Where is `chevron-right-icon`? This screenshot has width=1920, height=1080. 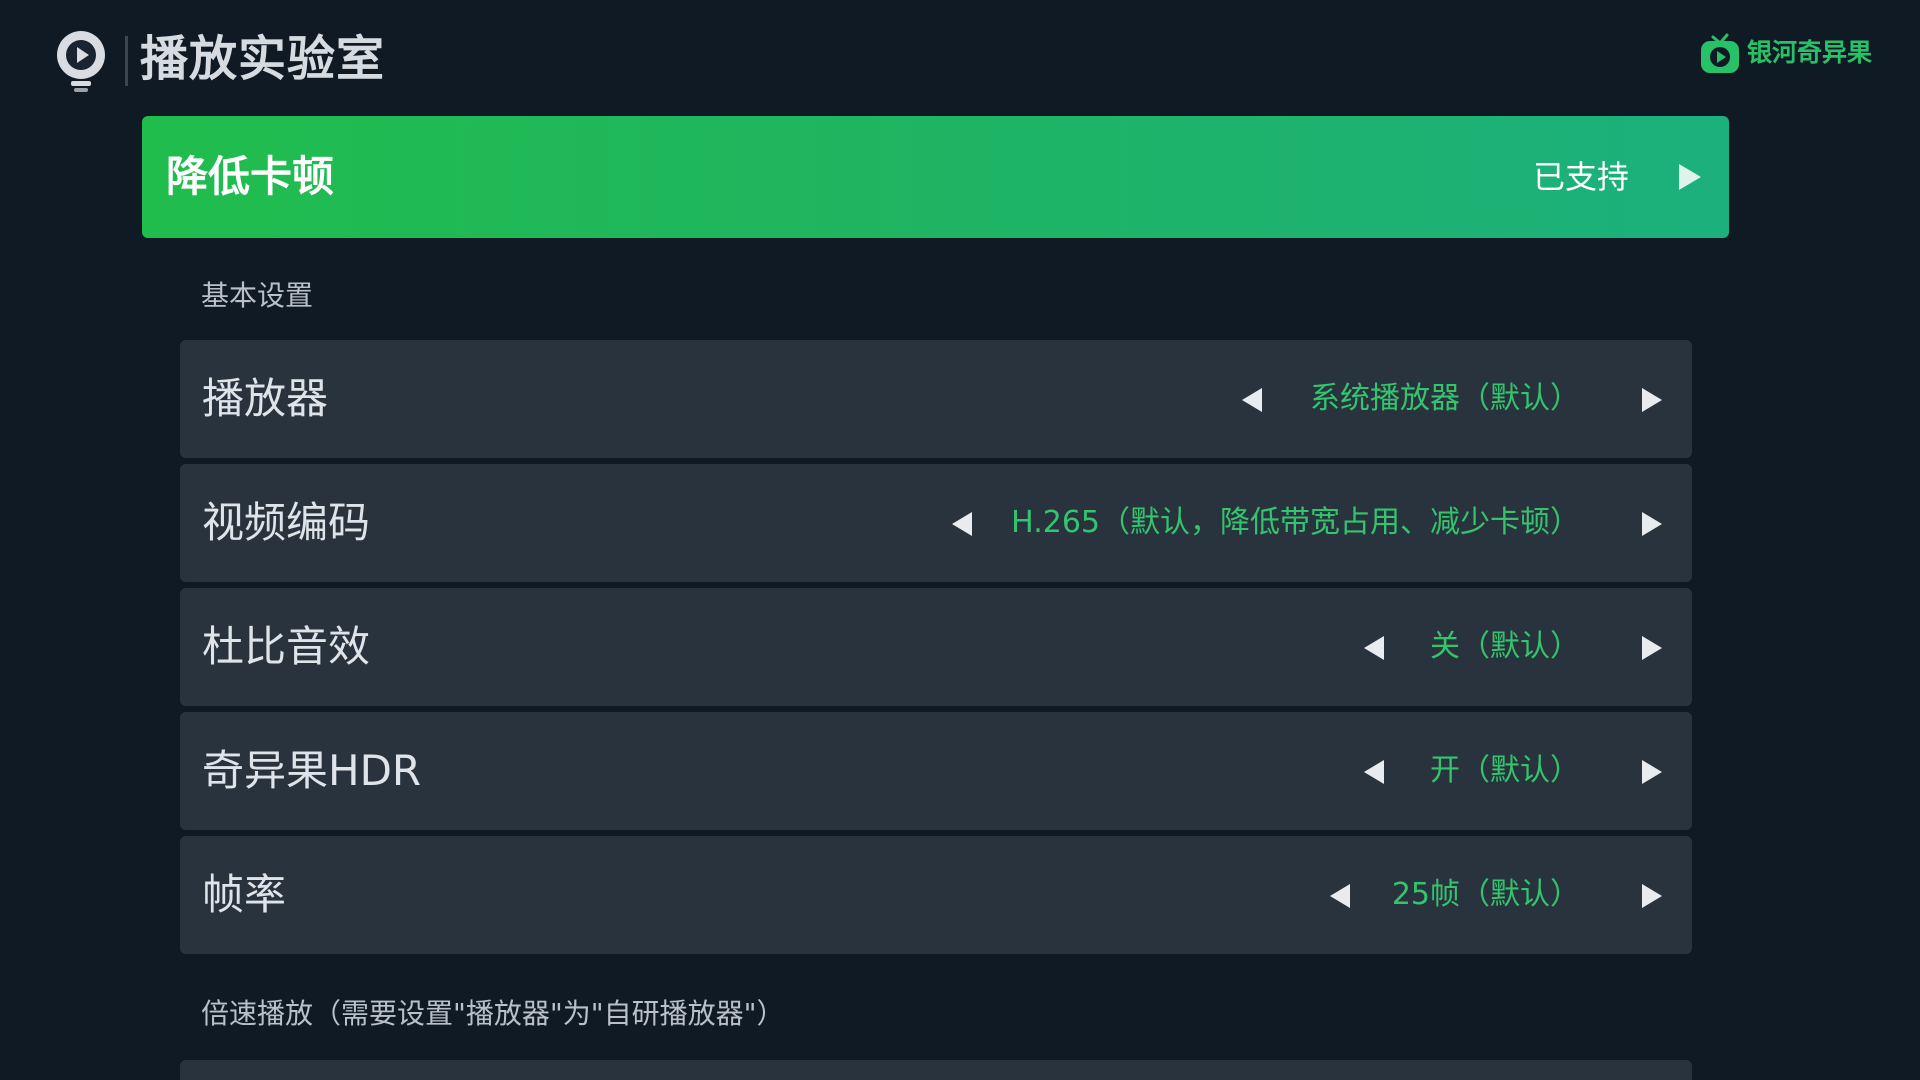 chevron-right-icon is located at coordinates (1690, 177).